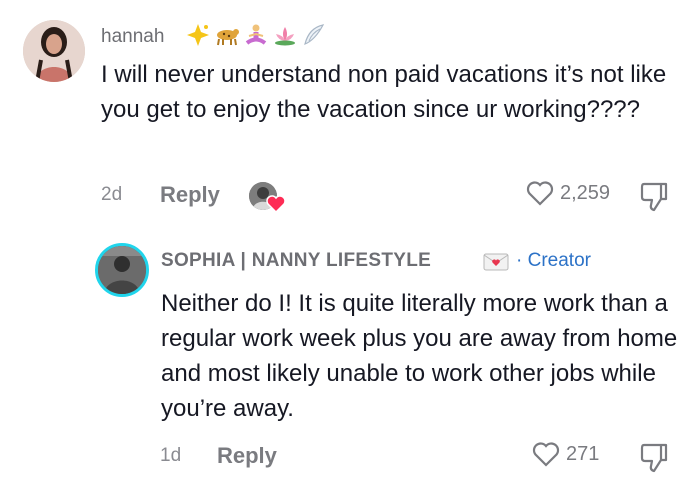 The width and height of the screenshot is (700, 486). What do you see at coordinates (132, 37) in the screenshot?
I see `comment-username: hannah` at bounding box center [132, 37].